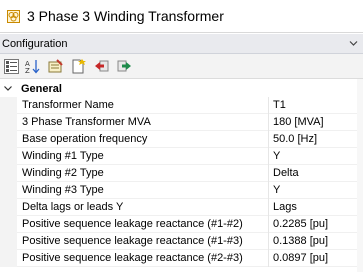 This screenshot has width=363, height=272. I want to click on property-row: 3 Phase Transformer MVA 180 [MVA], so click(181, 122).